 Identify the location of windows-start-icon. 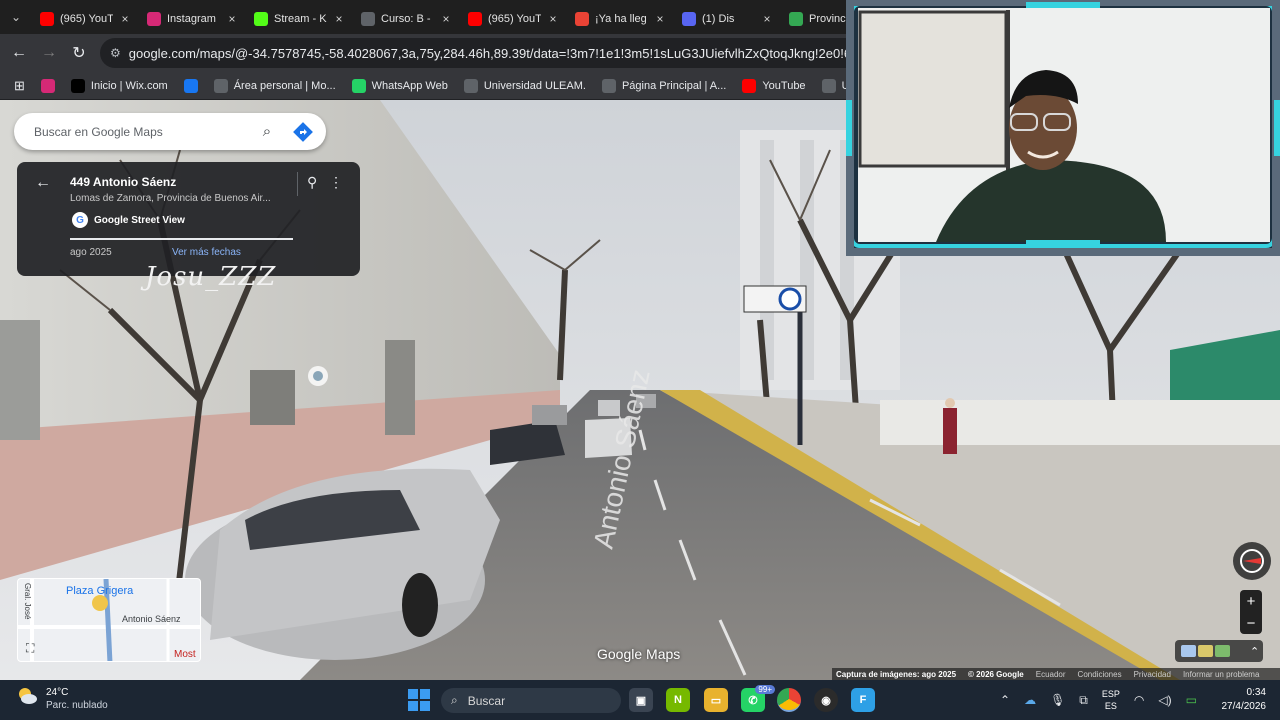
(419, 700).